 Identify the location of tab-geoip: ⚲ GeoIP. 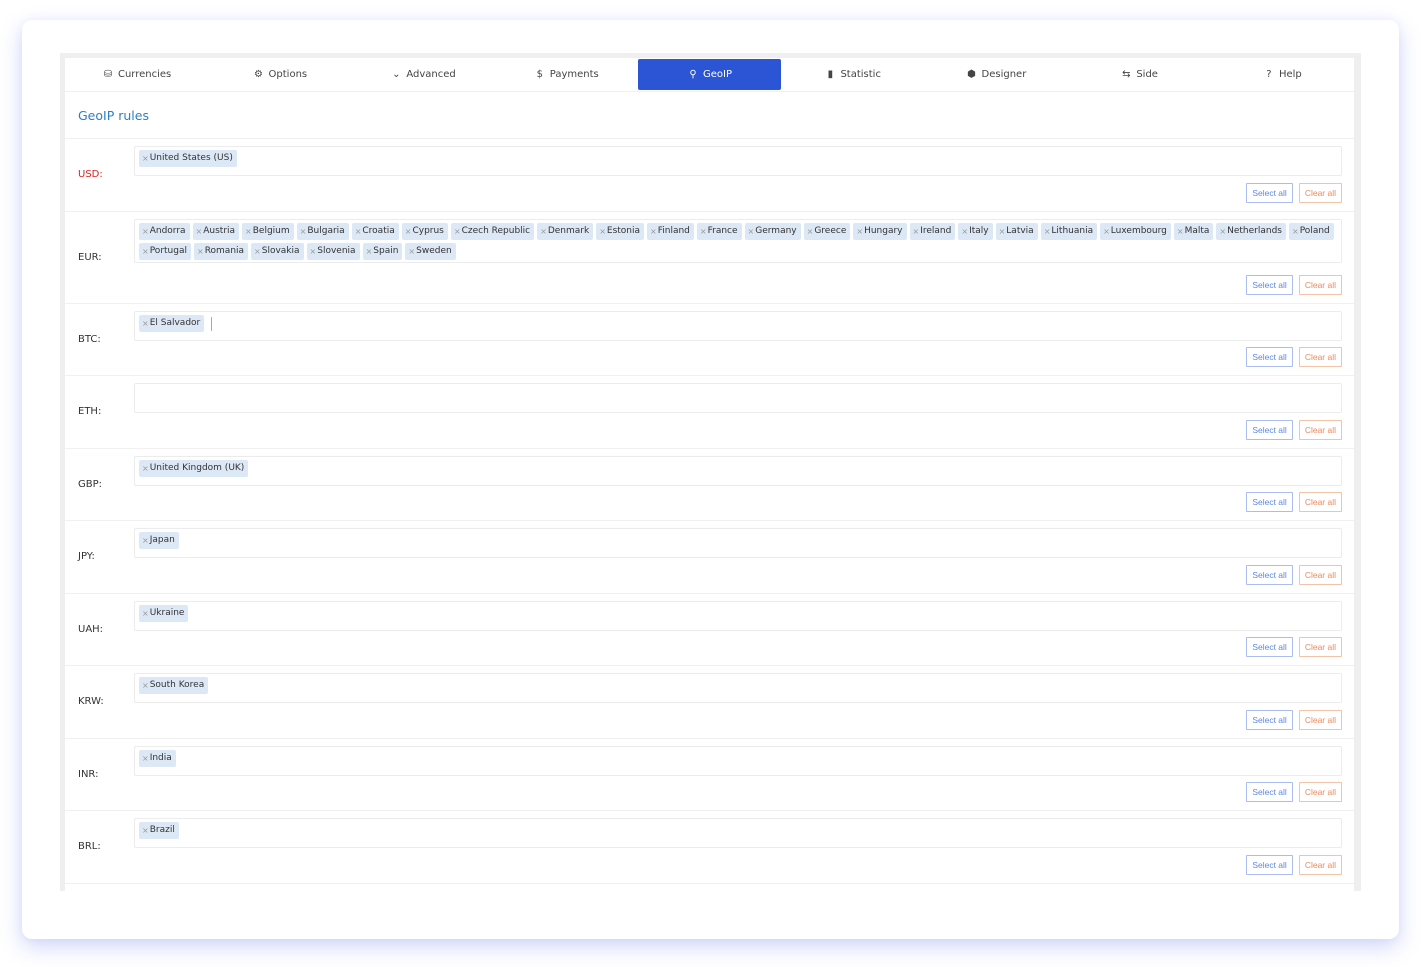
(709, 74).